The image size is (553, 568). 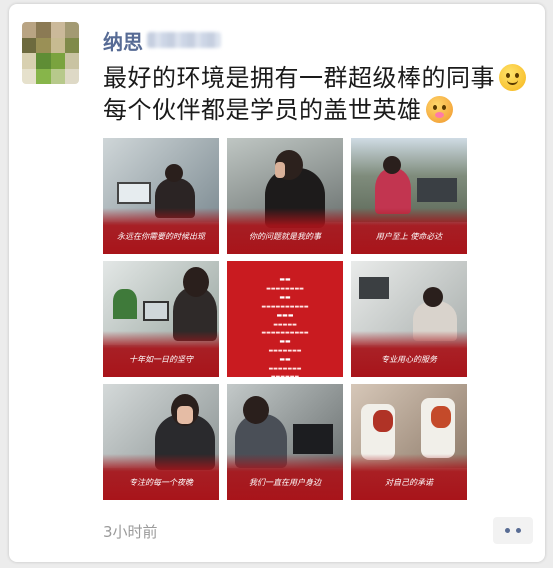 I want to click on tile-caption: 永远在你需要的时候出现, so click(x=161, y=236).